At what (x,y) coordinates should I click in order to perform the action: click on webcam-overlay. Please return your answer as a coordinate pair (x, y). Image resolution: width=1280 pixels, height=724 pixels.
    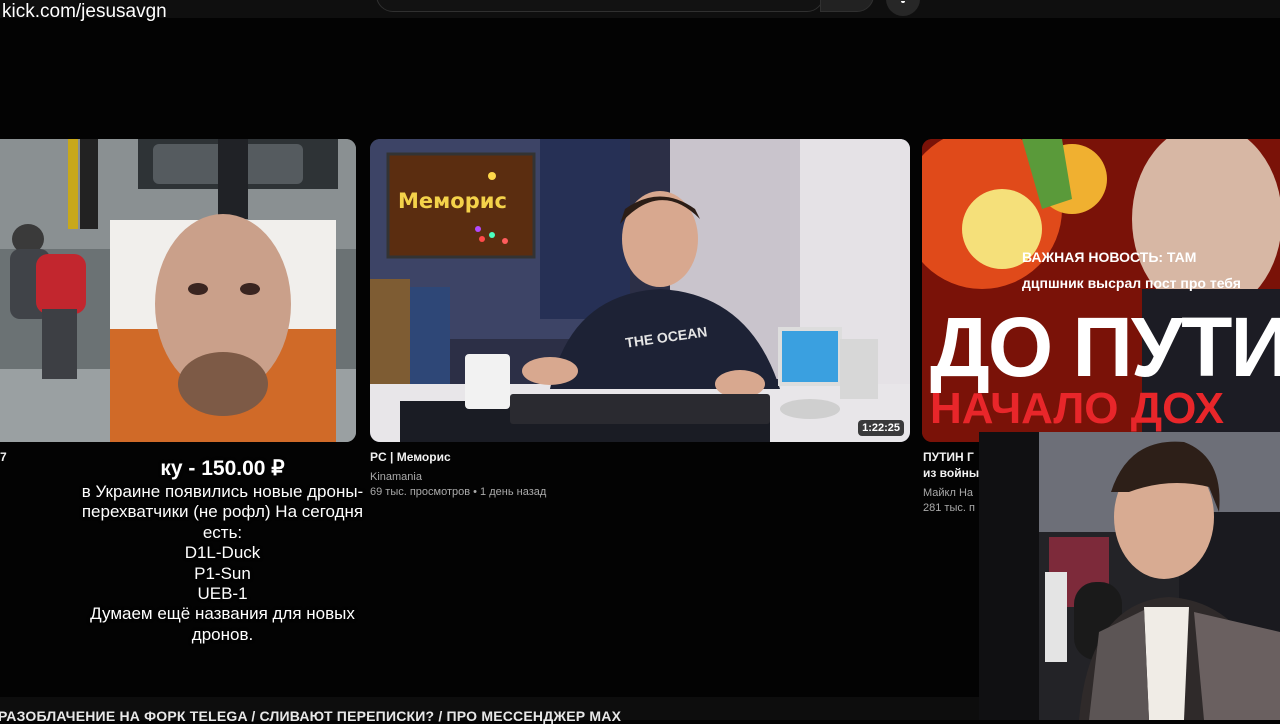
    Looking at the image, I should click on (1129, 576).